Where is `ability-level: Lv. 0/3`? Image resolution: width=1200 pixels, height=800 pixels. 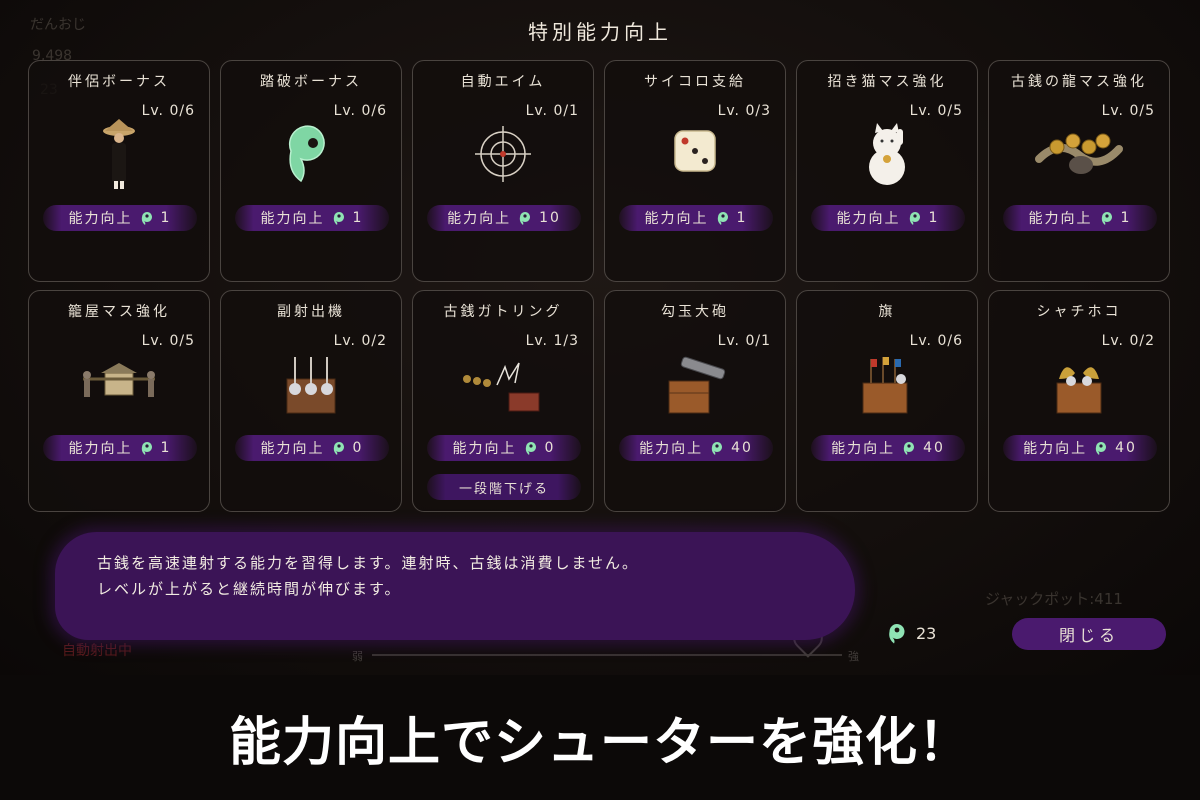 ability-level: Lv. 0/3 is located at coordinates (744, 111).